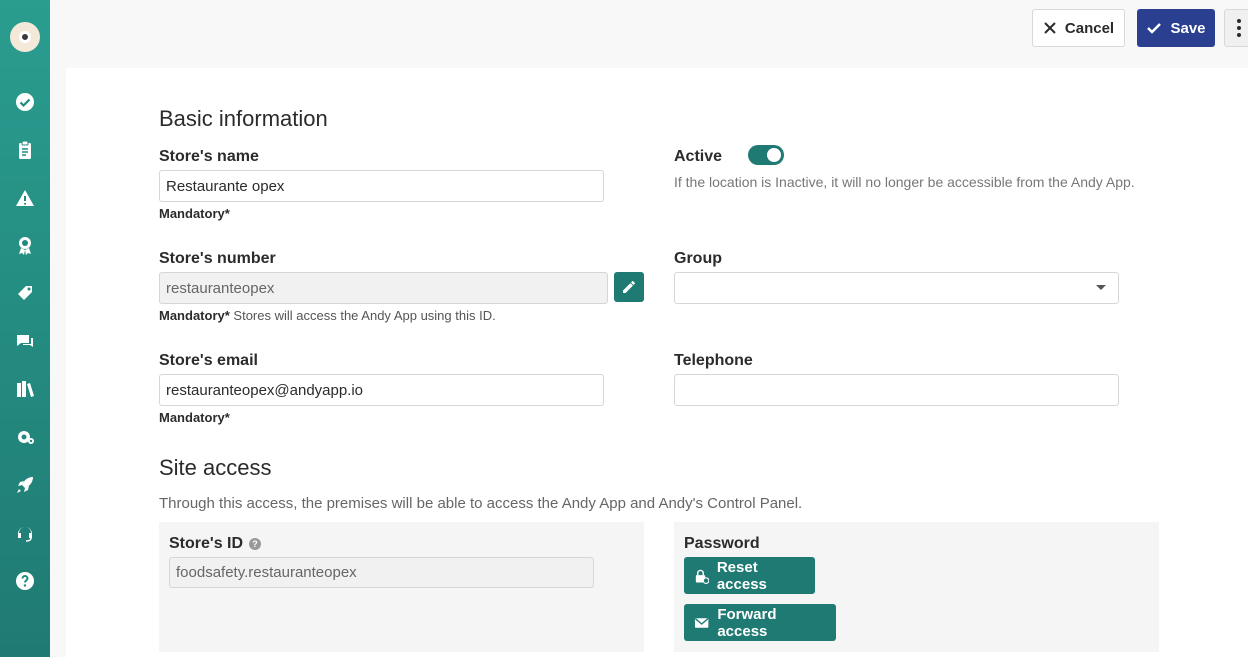 This screenshot has height=657, width=1248. Describe the element at coordinates (25, 150) in the screenshot. I see `clipboard-icon` at that location.